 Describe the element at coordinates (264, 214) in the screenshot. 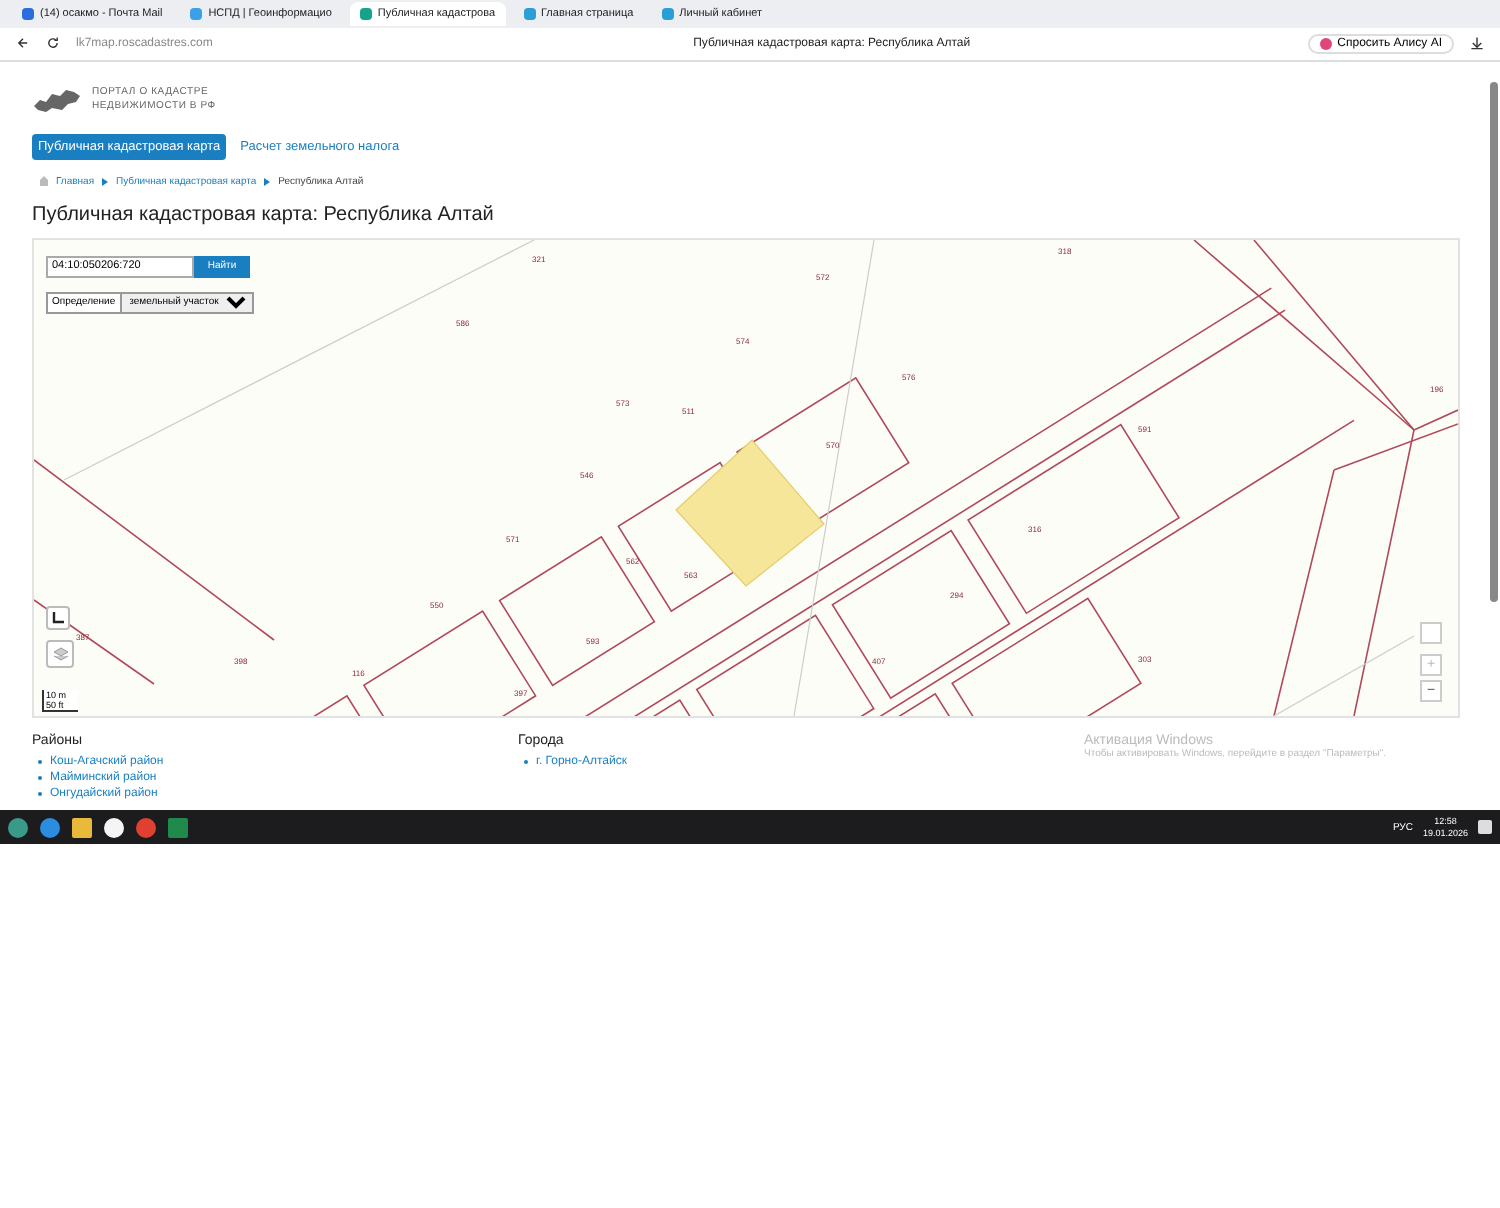

I see `page-heading: Публичная кадастровая карта: Республика Алтай` at that location.